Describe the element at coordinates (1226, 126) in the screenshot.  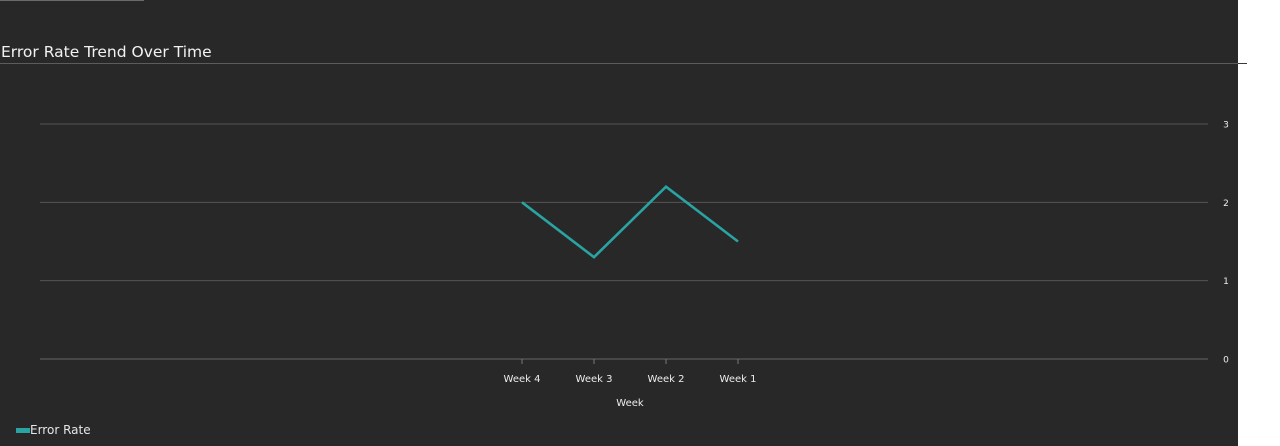
I see `y-tick-label-3: 3` at that location.